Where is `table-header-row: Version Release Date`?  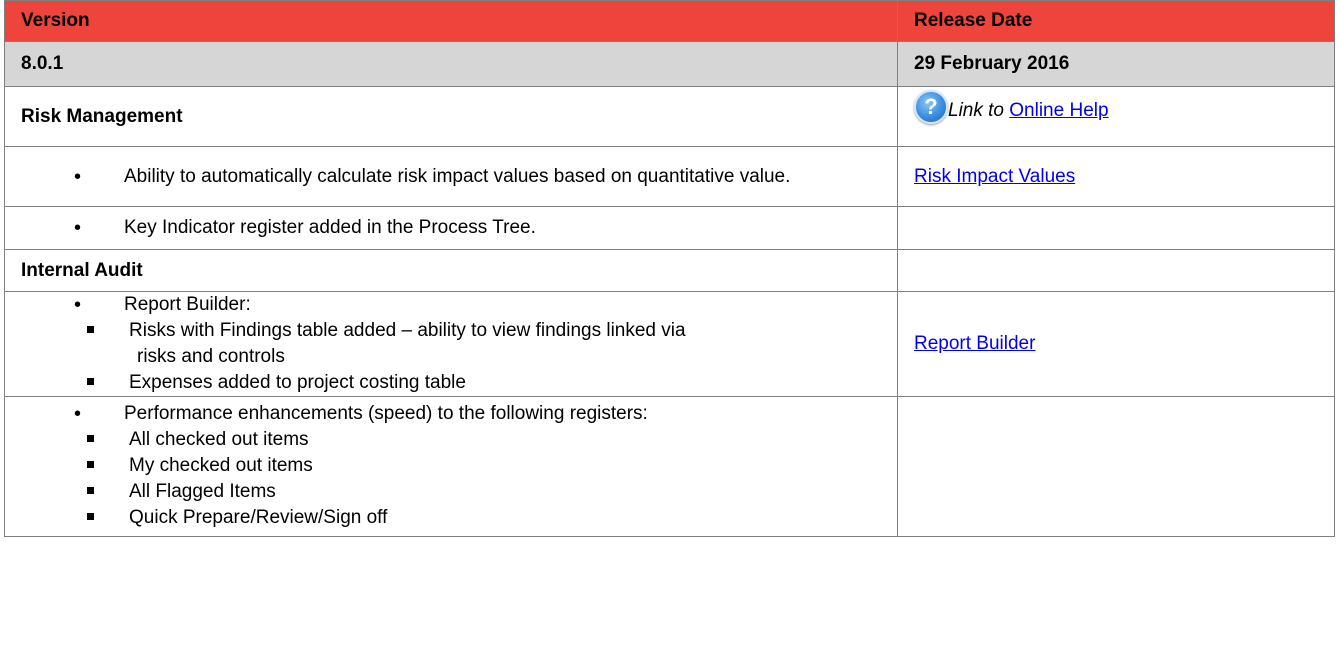 table-header-row: Version Release Date is located at coordinates (669, 21).